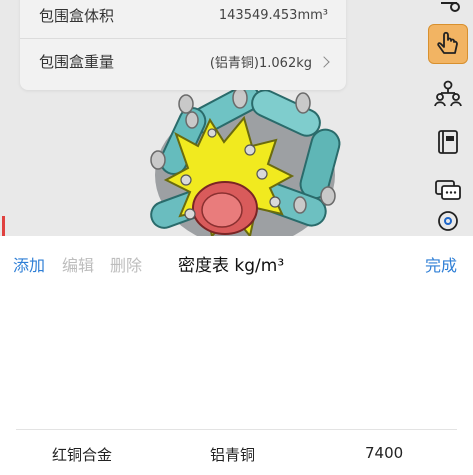 The width and height of the screenshot is (473, 475). What do you see at coordinates (233, 455) in the screenshot?
I see `material-type-cell: 铝青铜` at bounding box center [233, 455].